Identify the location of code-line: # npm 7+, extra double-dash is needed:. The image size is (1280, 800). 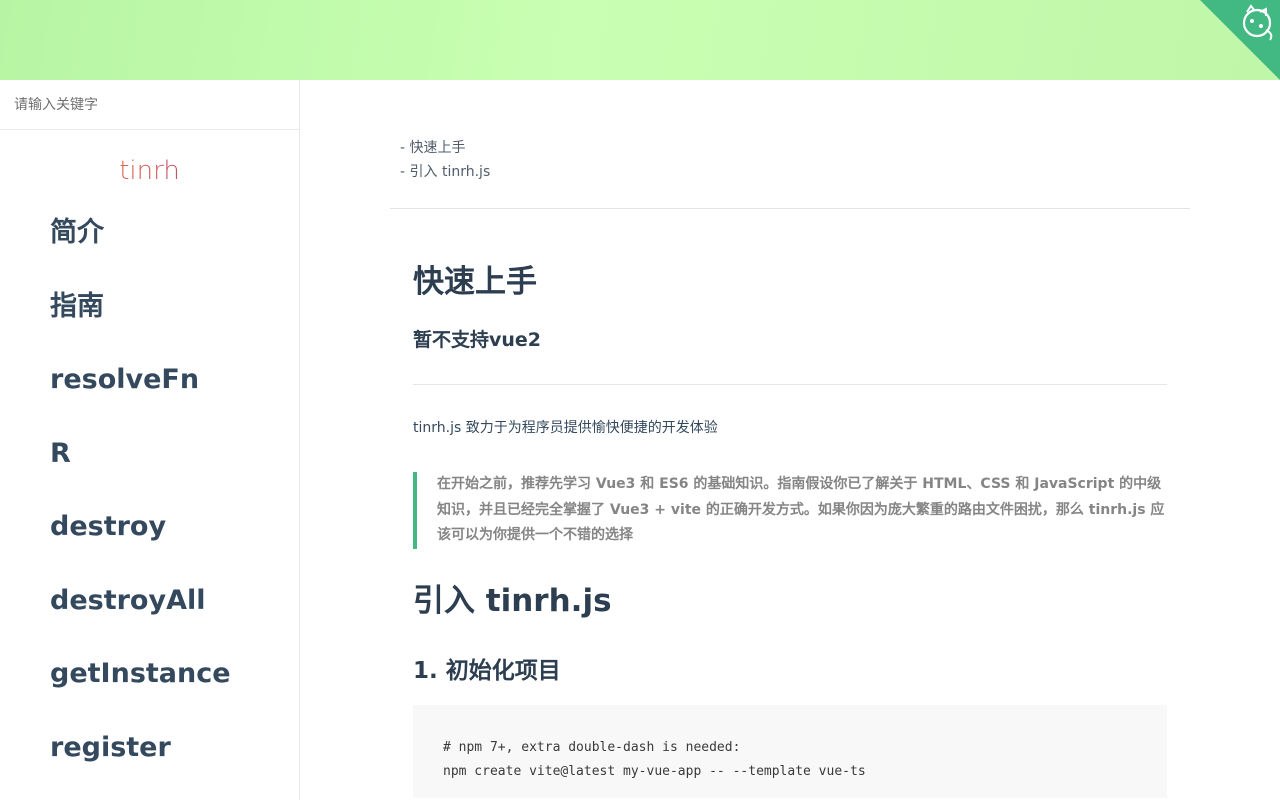
(592, 747).